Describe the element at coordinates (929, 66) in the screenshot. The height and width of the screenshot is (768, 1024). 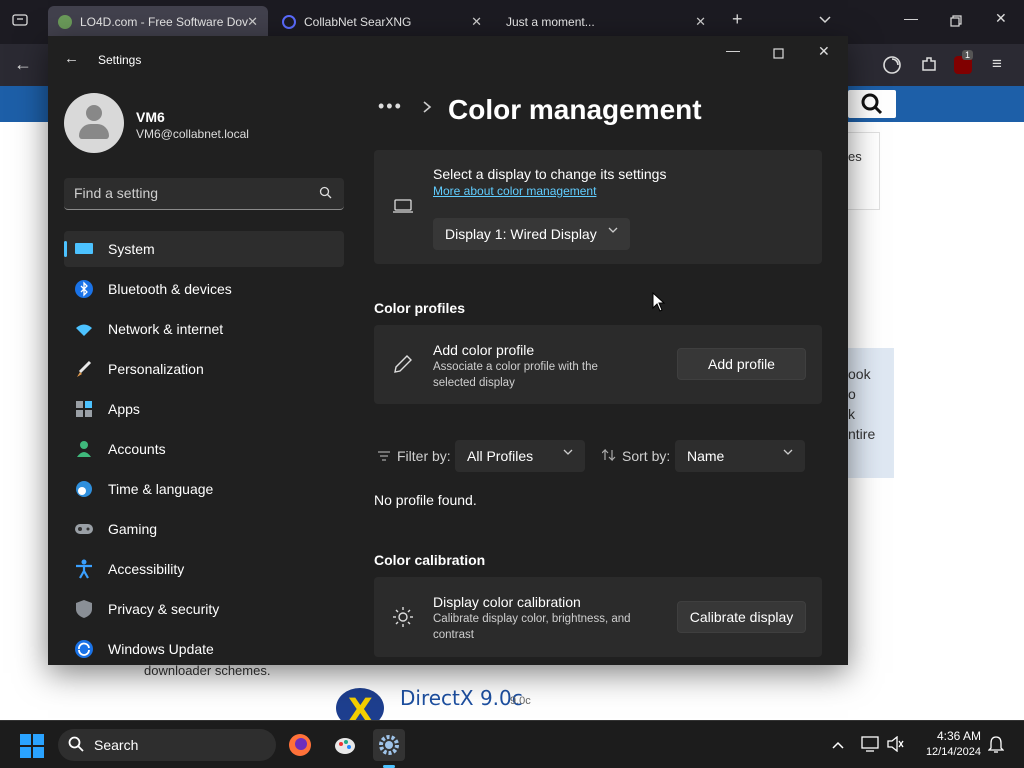
I see `extensions-icon` at that location.